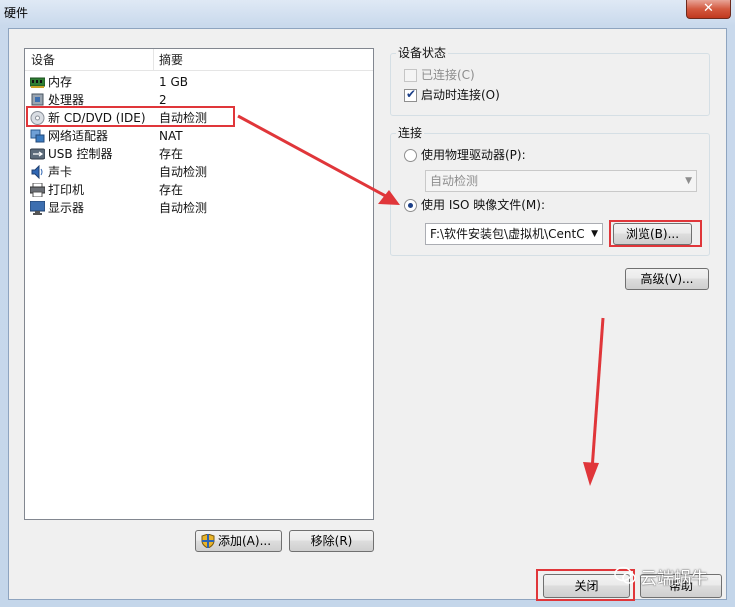  What do you see at coordinates (37, 172) in the screenshot?
I see `sound-card-icon` at bounding box center [37, 172].